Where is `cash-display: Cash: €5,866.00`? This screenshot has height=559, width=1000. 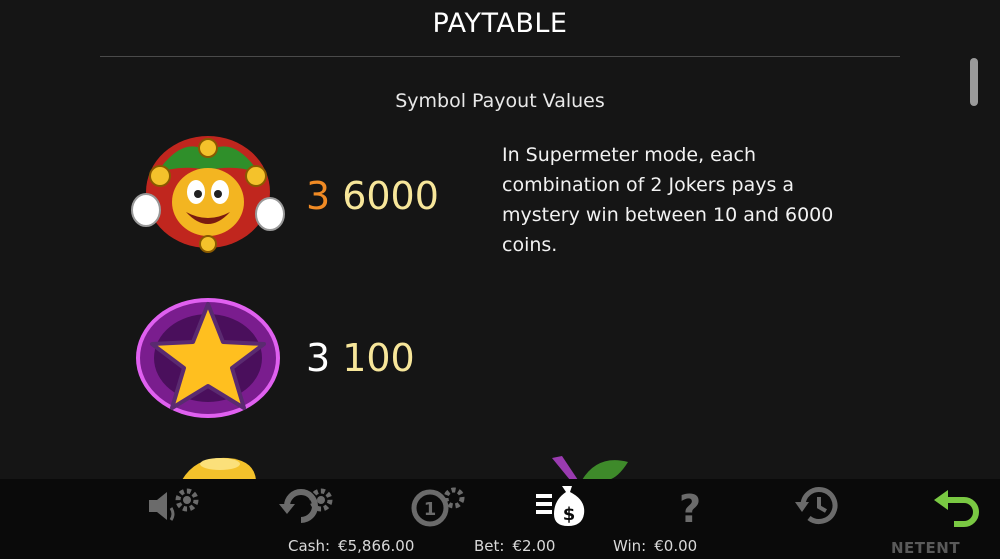
cash-display: Cash: €5,866.00 is located at coordinates (351, 546).